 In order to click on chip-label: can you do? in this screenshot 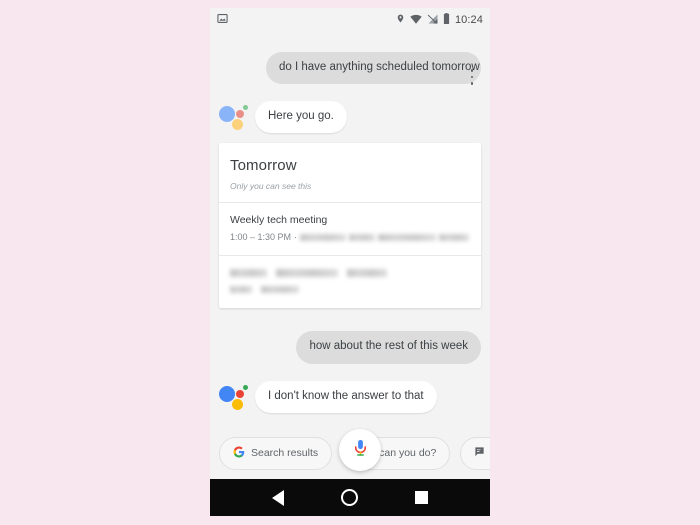, I will do `click(408, 453)`.